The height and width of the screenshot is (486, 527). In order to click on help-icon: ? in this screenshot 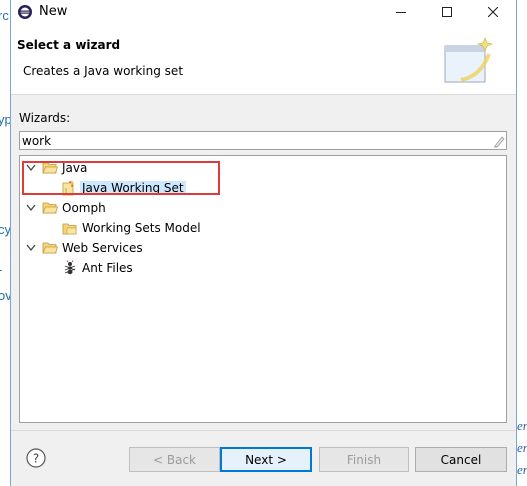, I will do `click(36, 458)`.